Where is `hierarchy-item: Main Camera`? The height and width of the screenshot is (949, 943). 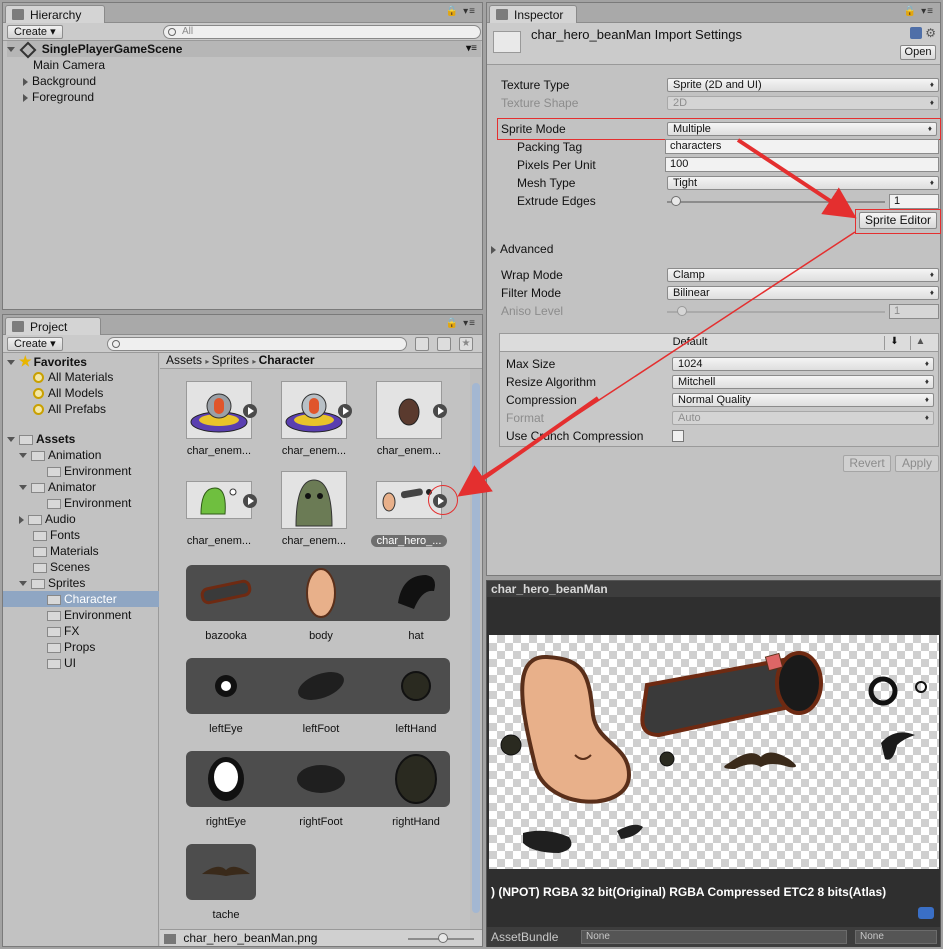
hierarchy-item: Main Camera is located at coordinates (69, 65).